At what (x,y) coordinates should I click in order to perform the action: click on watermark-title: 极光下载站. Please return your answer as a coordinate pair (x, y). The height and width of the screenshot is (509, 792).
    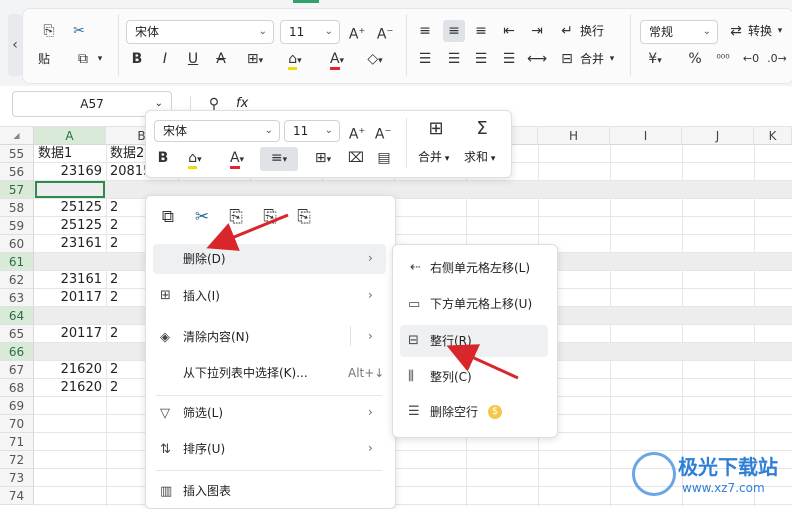
    Looking at the image, I should click on (728, 467).